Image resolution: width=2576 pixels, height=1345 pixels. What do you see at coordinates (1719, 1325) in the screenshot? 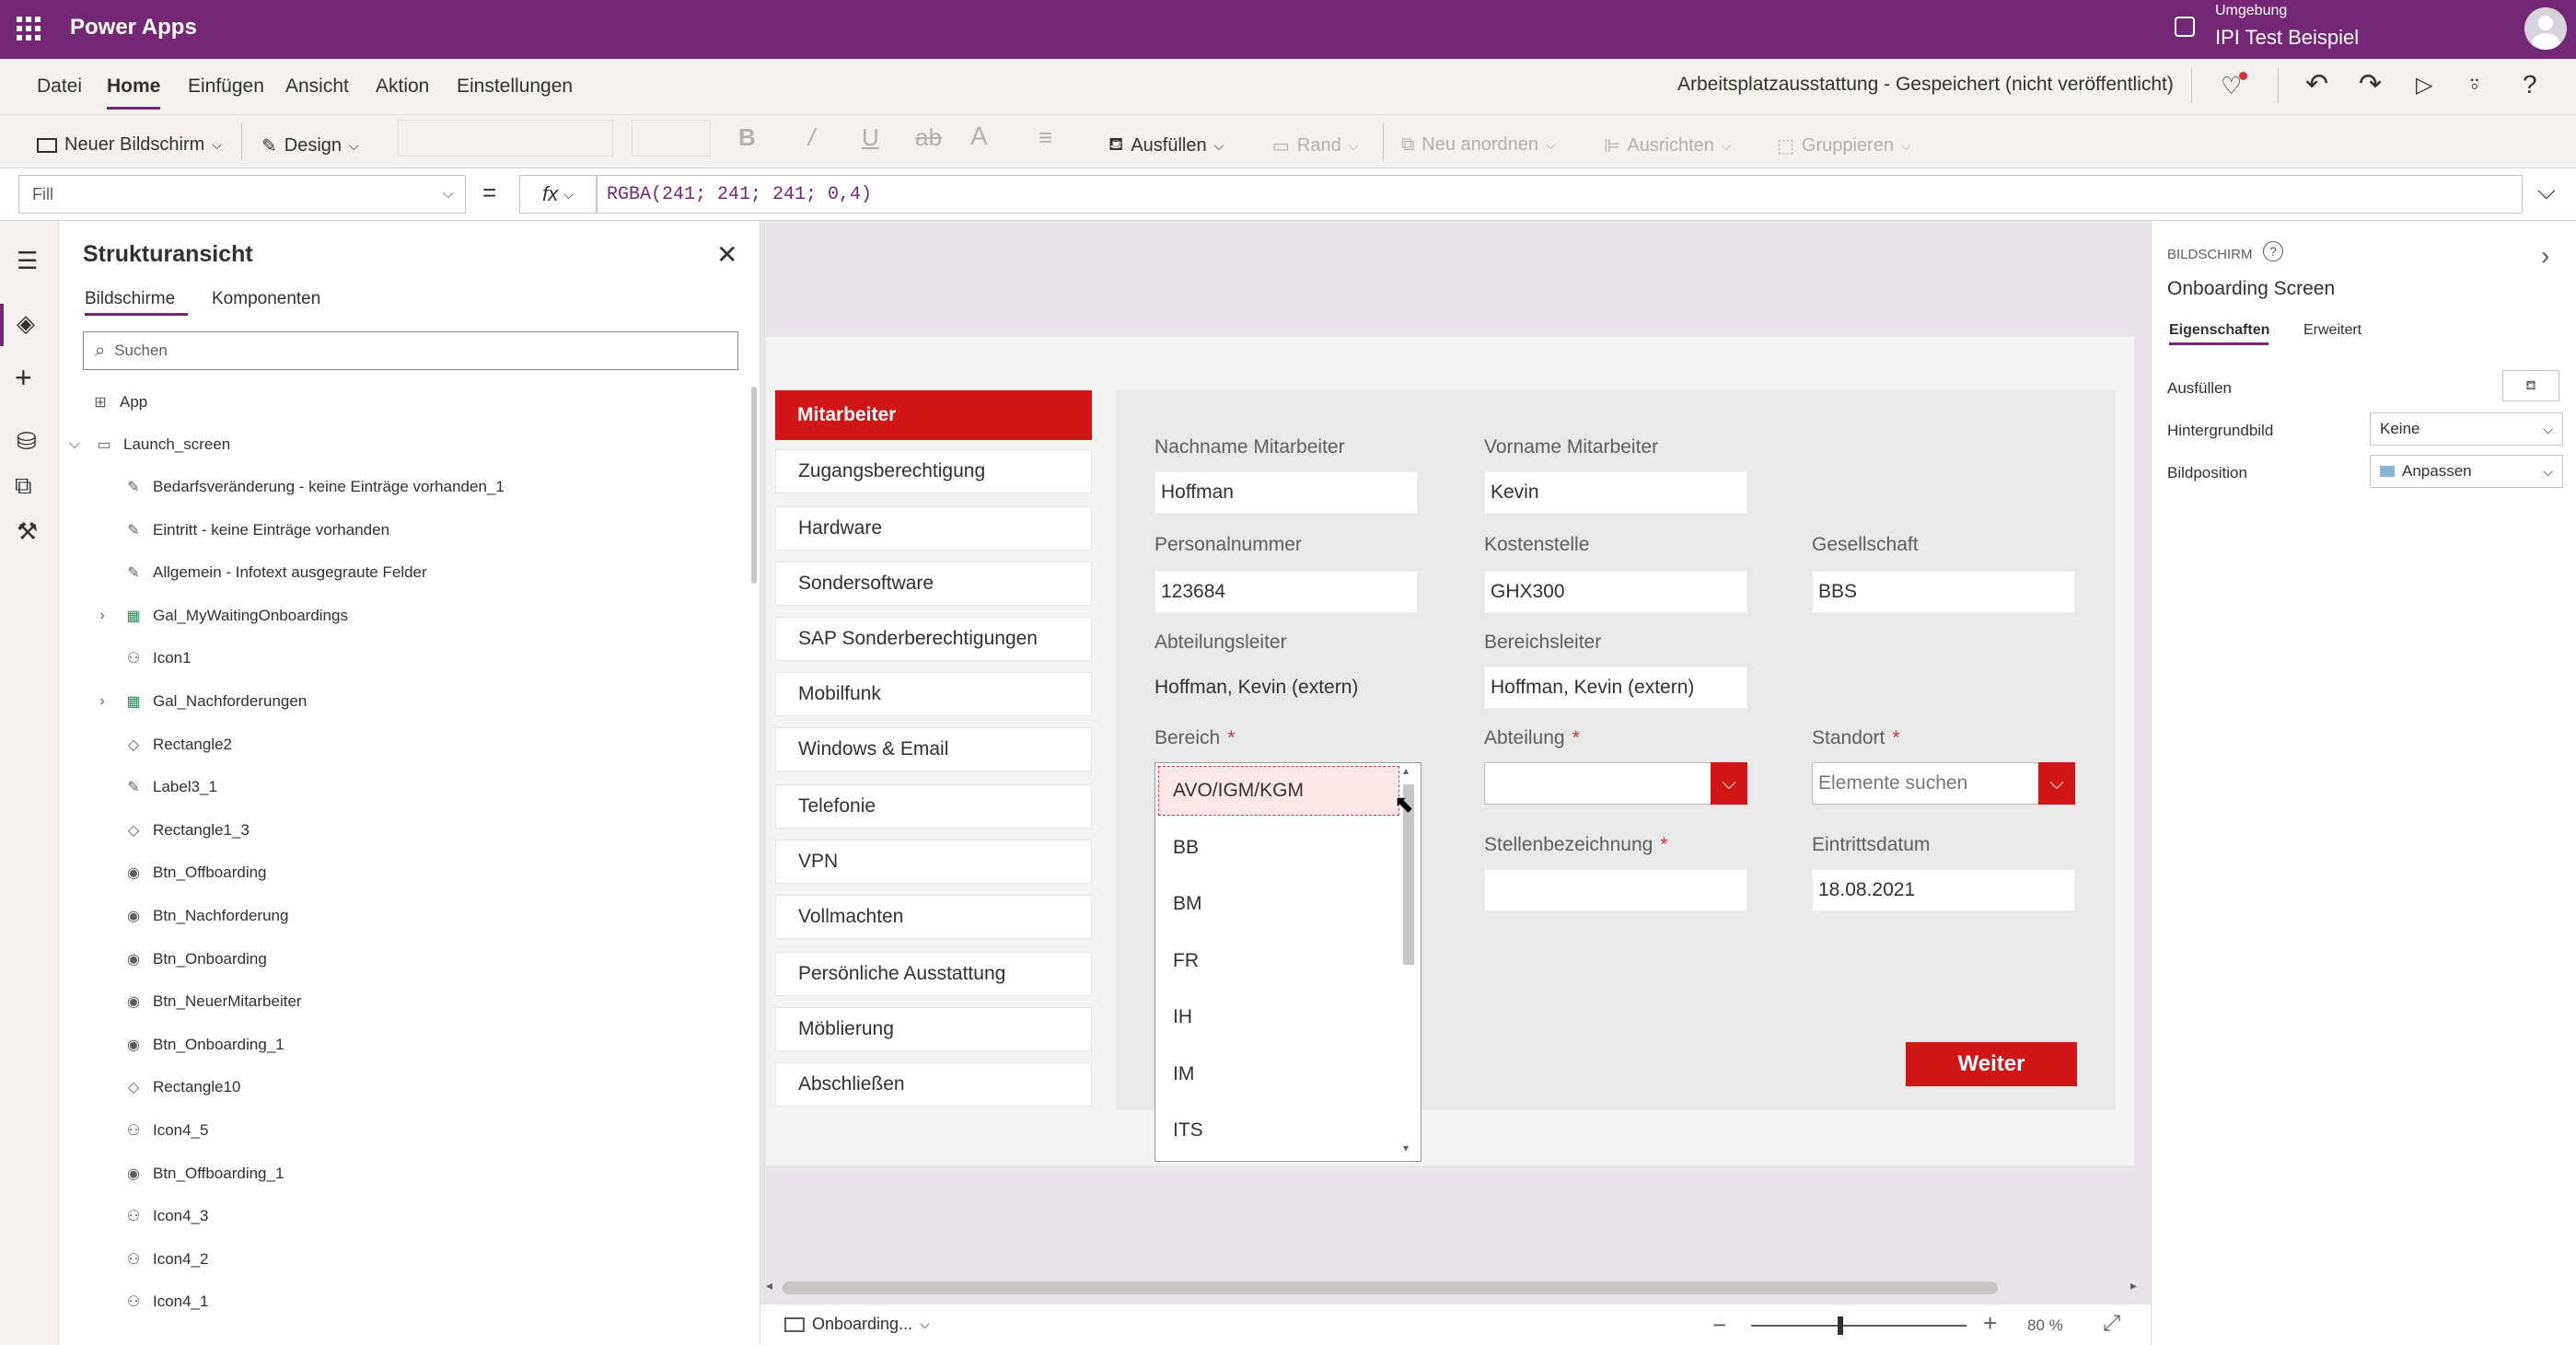
I see `zoom-out-icon: −` at bounding box center [1719, 1325].